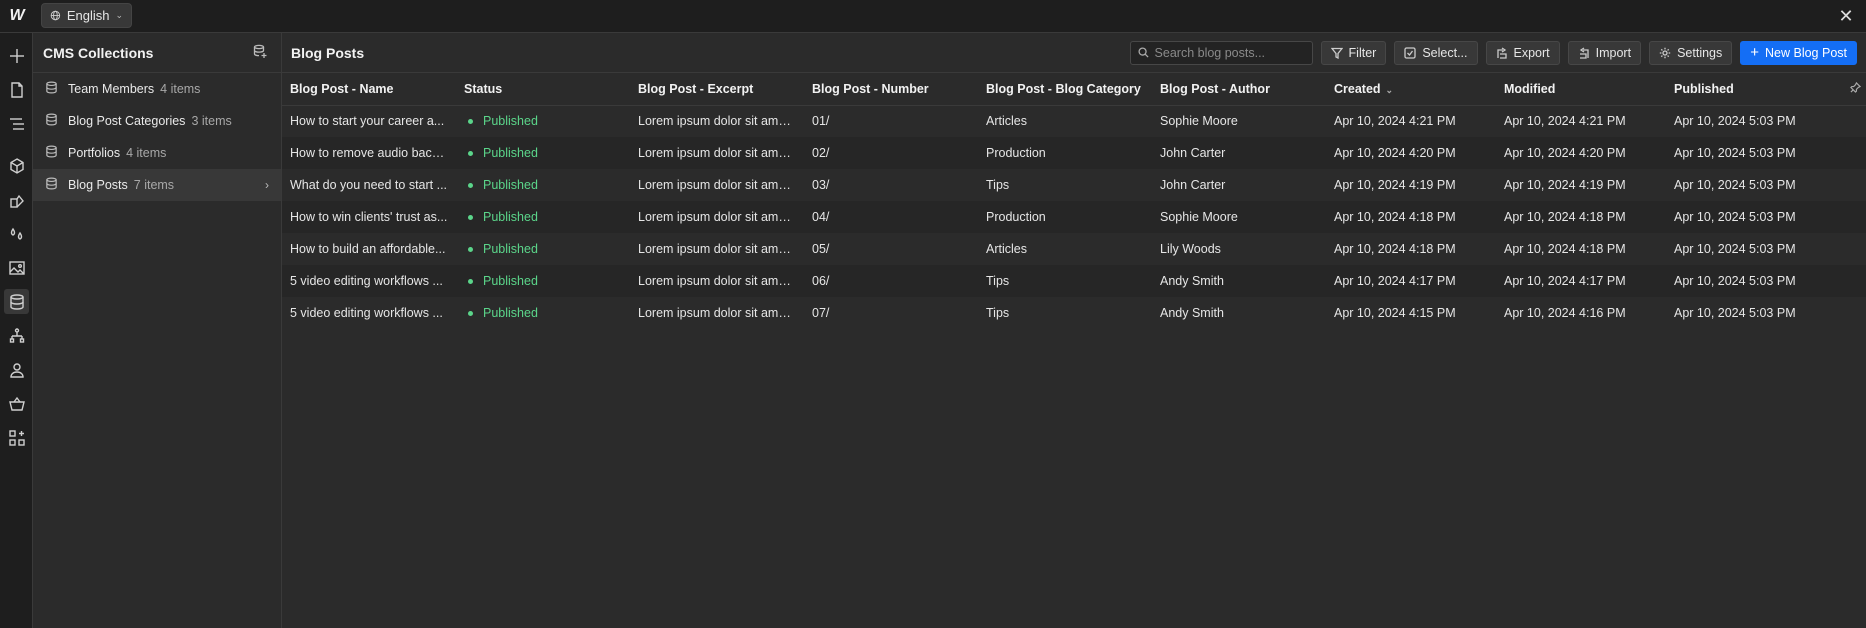 The height and width of the screenshot is (628, 1866). What do you see at coordinates (1584, 52) in the screenshot?
I see `import-icon` at bounding box center [1584, 52].